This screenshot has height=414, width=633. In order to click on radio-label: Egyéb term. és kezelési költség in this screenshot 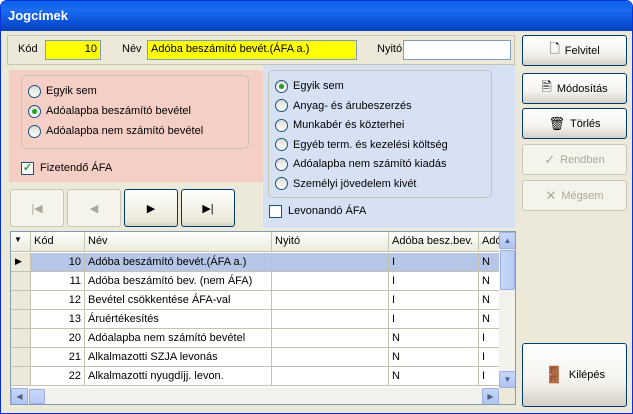, I will do `click(370, 144)`.